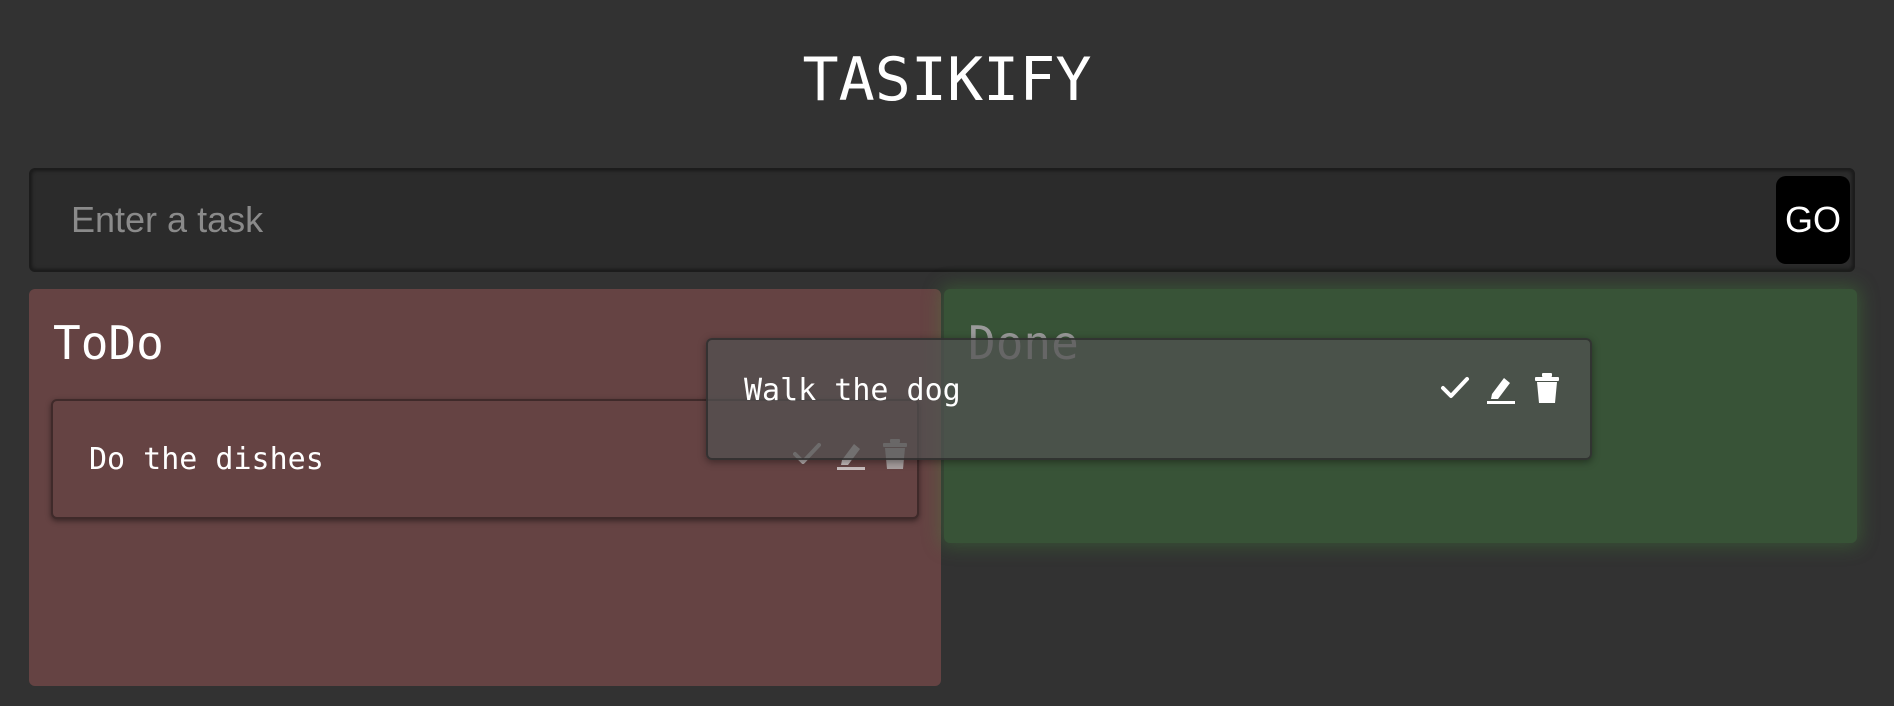  Describe the element at coordinates (1455, 388) in the screenshot. I see `check-icon` at that location.